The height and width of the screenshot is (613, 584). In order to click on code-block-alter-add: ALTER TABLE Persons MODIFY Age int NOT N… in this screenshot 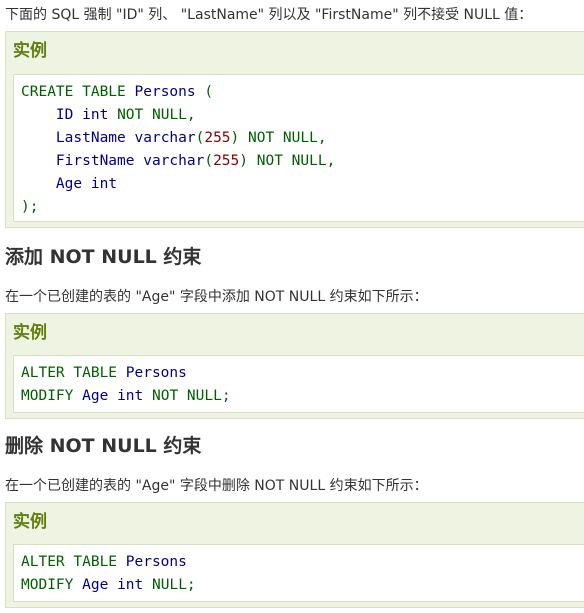, I will do `click(298, 384)`.